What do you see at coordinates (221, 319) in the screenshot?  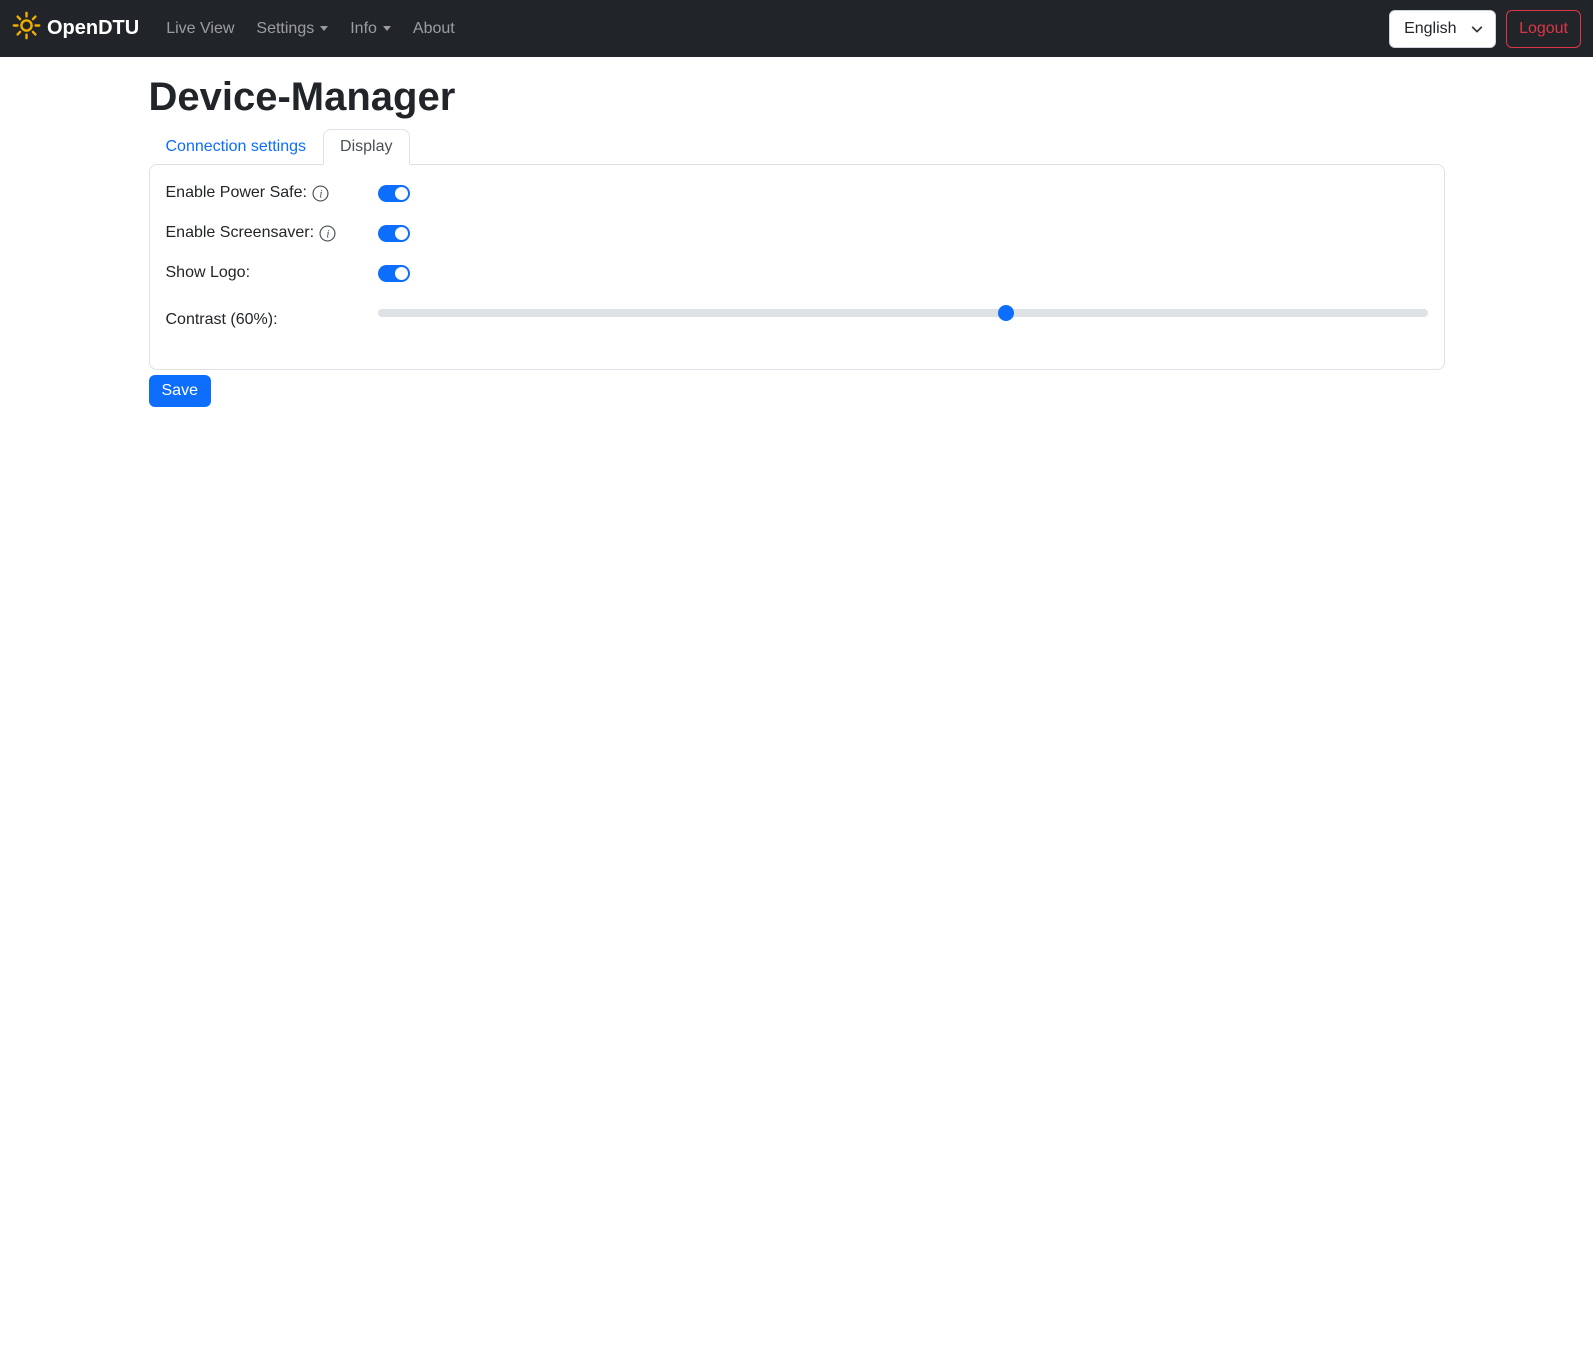 I see `contrast-label: Contrast (60%):` at bounding box center [221, 319].